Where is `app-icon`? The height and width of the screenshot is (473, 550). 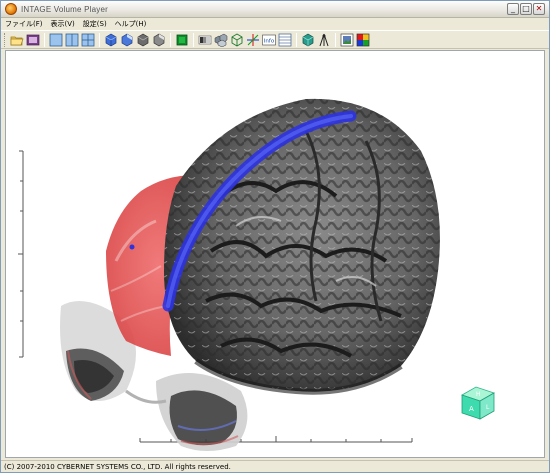
app-icon is located at coordinates (11, 9).